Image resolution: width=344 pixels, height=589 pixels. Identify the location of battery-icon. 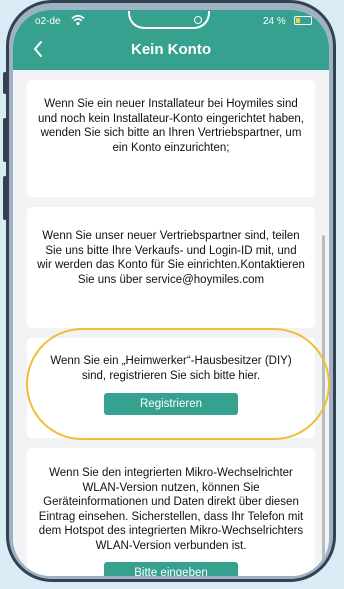
(303, 20).